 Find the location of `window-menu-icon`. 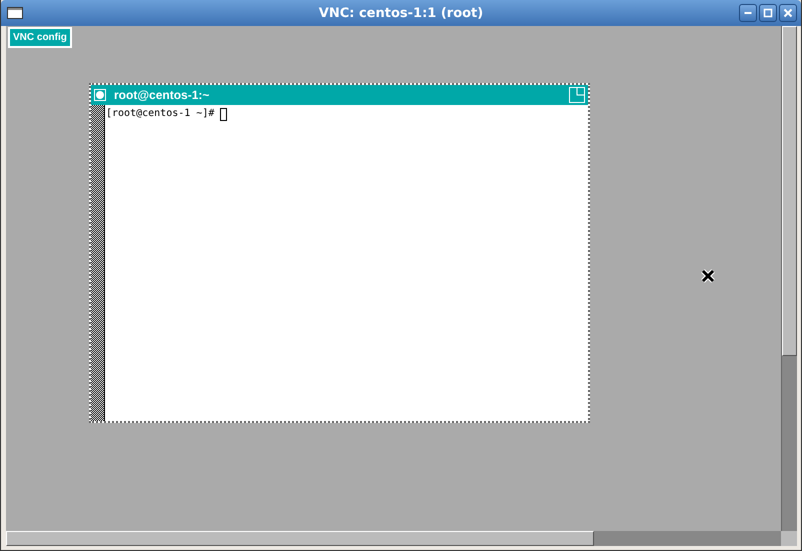

window-menu-icon is located at coordinates (100, 95).